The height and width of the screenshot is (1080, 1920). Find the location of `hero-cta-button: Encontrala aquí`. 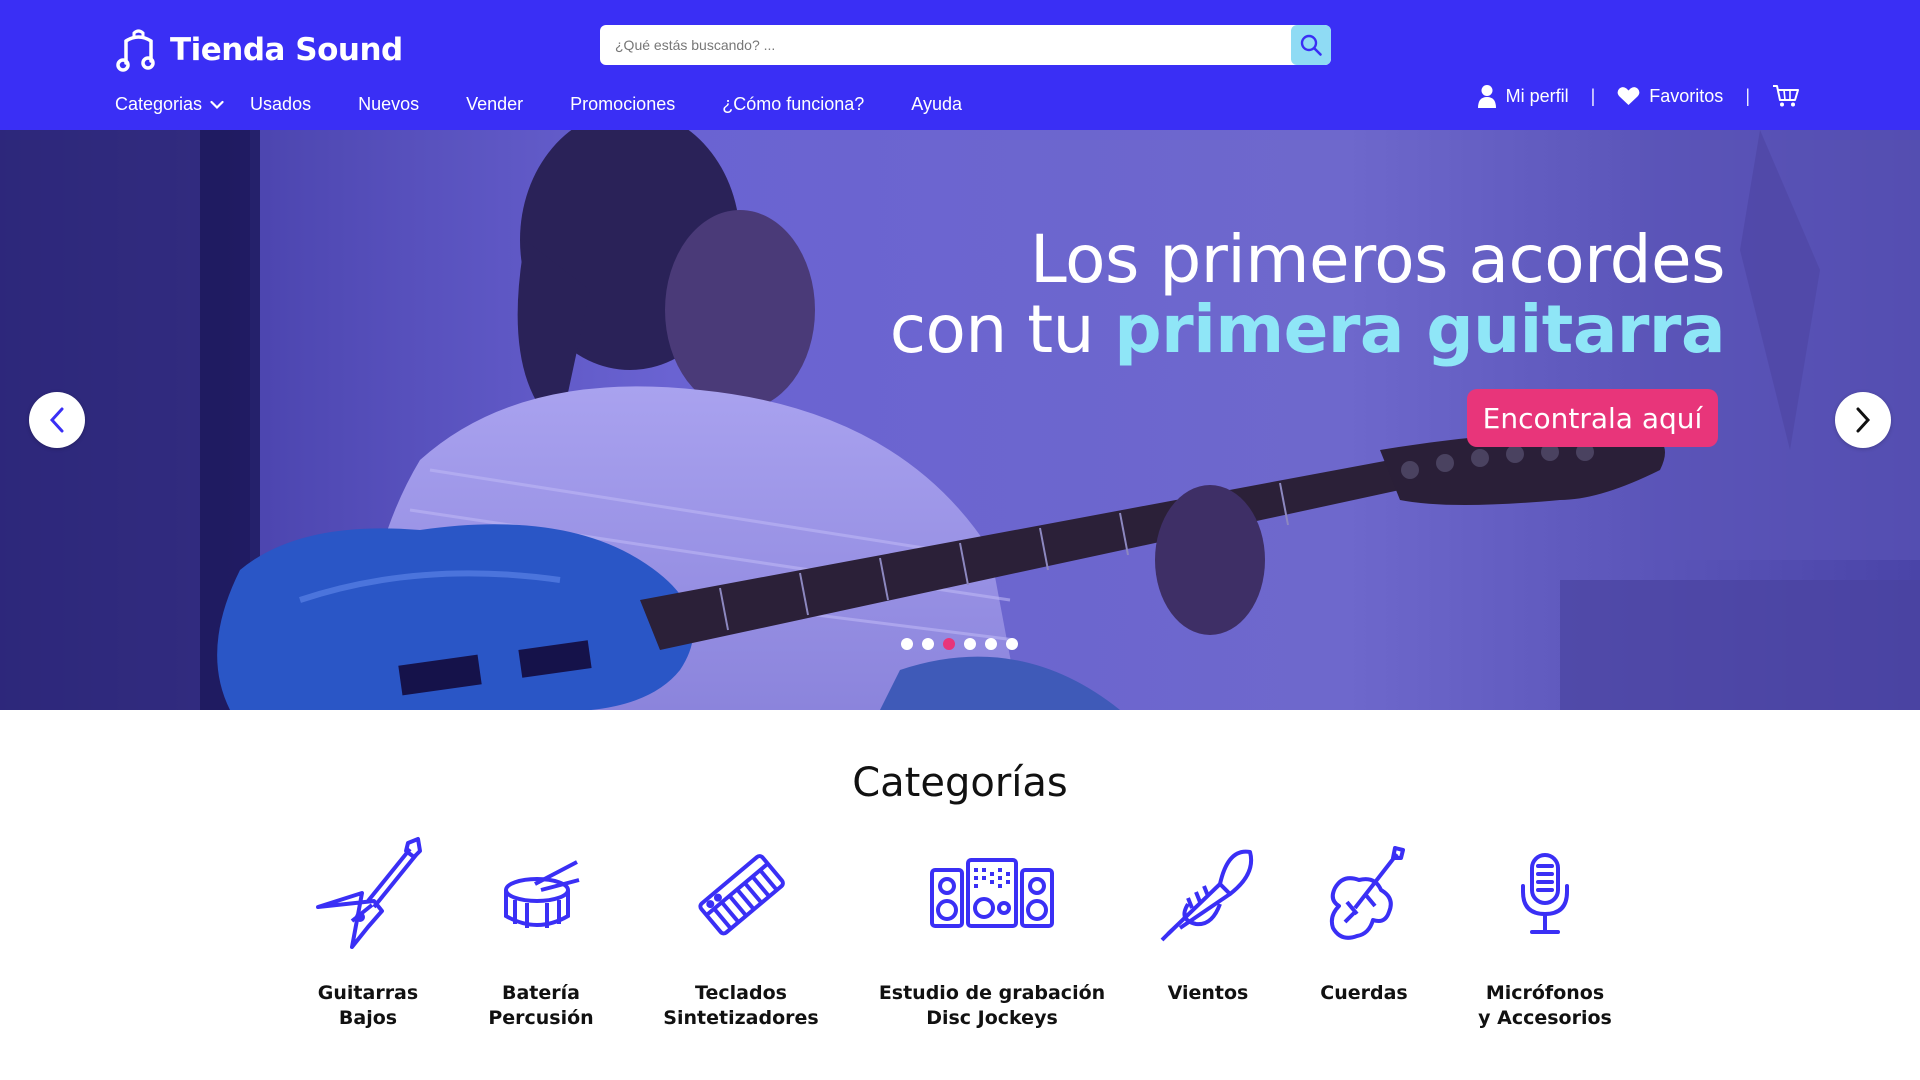

hero-cta-button: Encontrala aquí is located at coordinates (1592, 418).